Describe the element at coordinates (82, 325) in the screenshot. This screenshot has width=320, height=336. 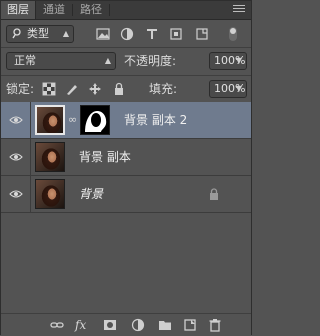
I see `fx-icon: fx` at that location.